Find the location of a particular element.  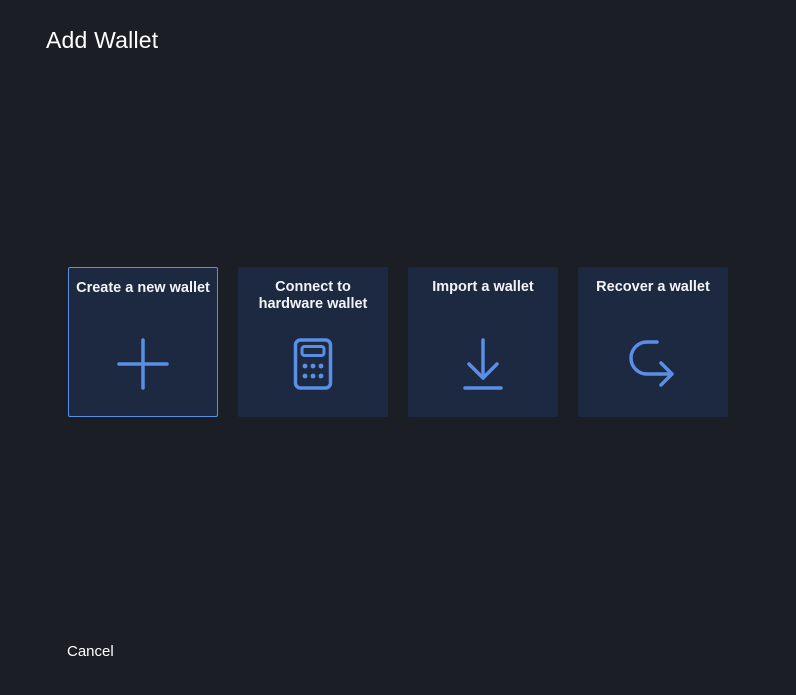

option-label: Recover a wallet is located at coordinates (653, 287).